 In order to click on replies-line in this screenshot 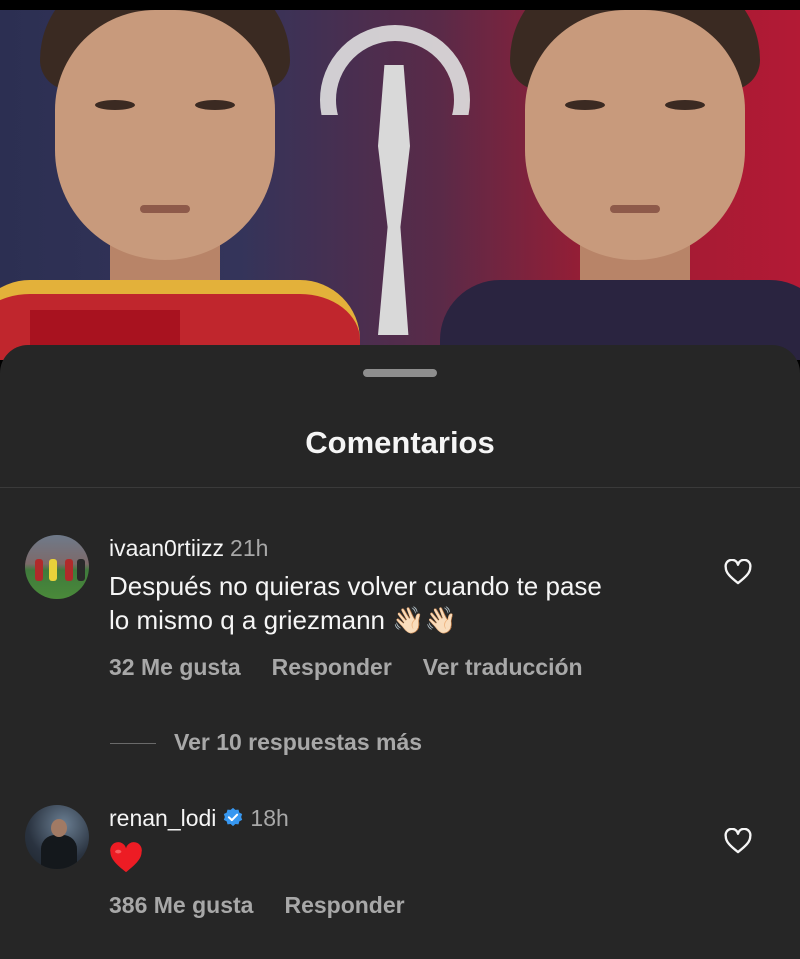, I will do `click(133, 744)`.